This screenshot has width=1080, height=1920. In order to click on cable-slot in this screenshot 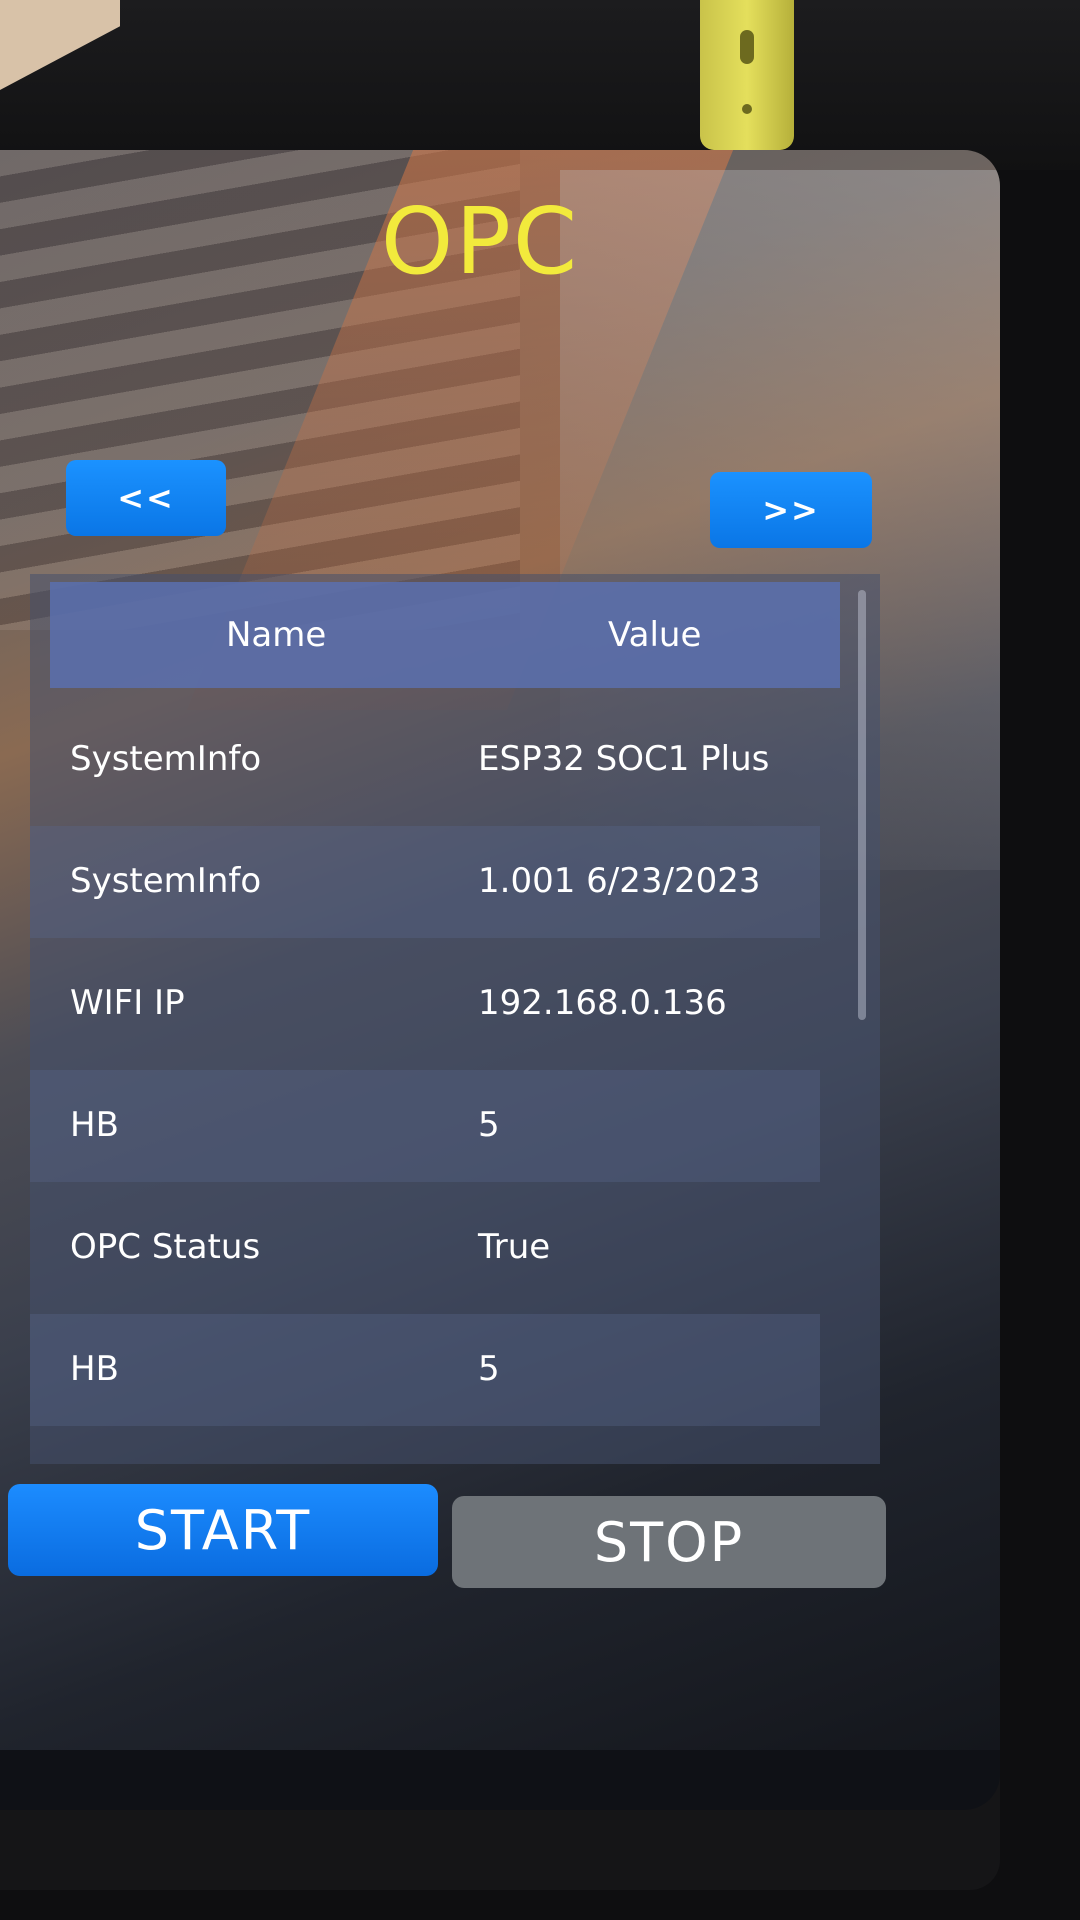, I will do `click(747, 47)`.